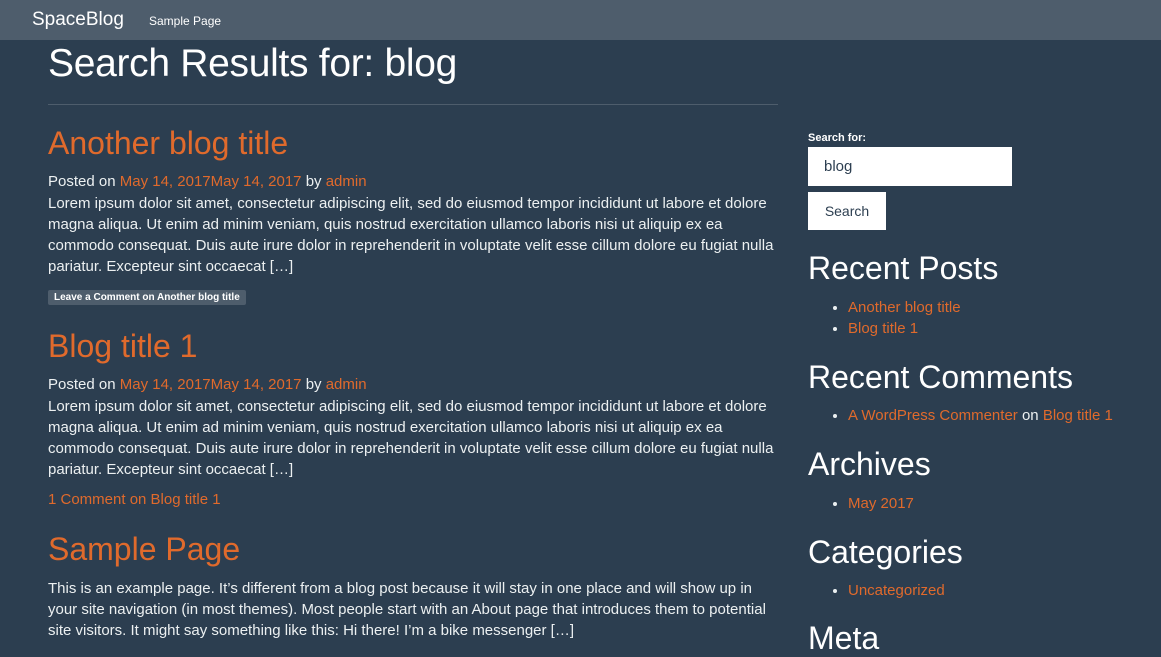  I want to click on archives-list: May 2017, so click(861, 503).